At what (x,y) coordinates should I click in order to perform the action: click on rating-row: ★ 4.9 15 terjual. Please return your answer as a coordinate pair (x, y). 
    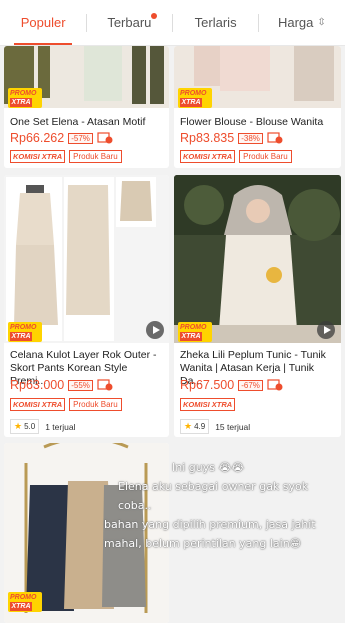
    Looking at the image, I should click on (215, 426).